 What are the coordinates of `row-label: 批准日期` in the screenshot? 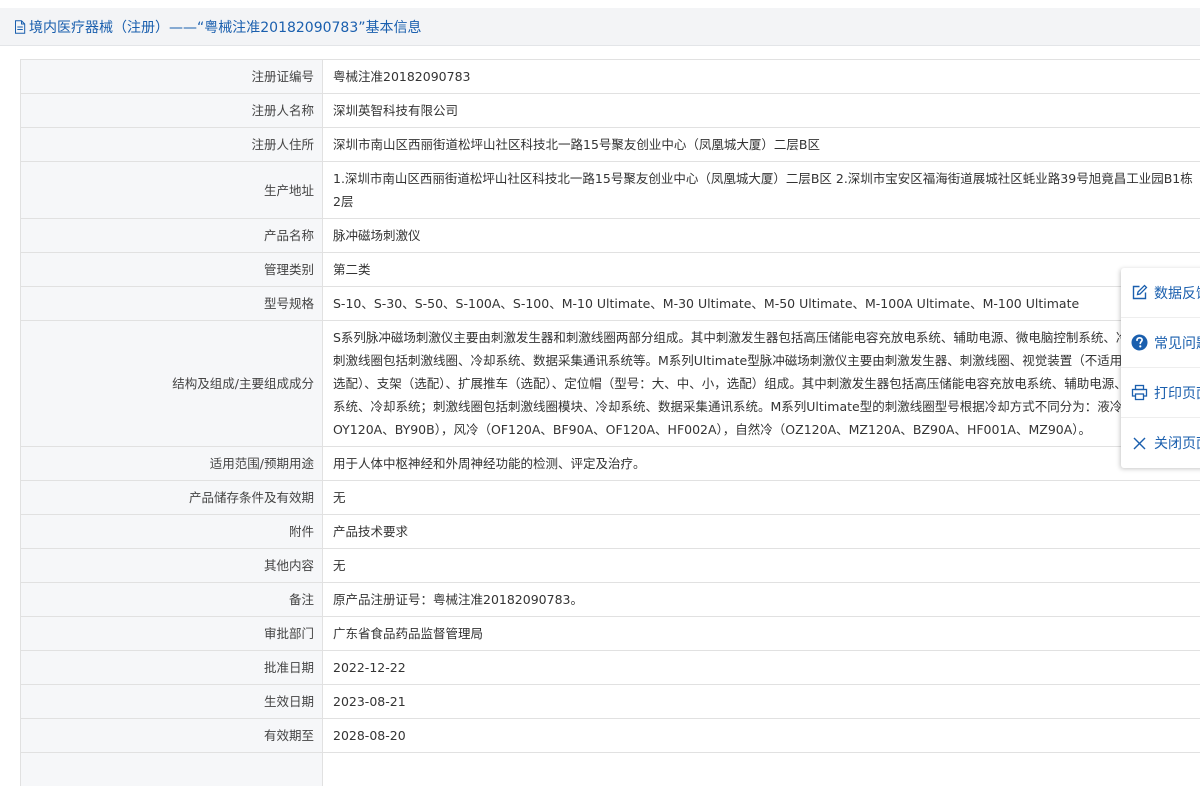 It's located at (171, 667).